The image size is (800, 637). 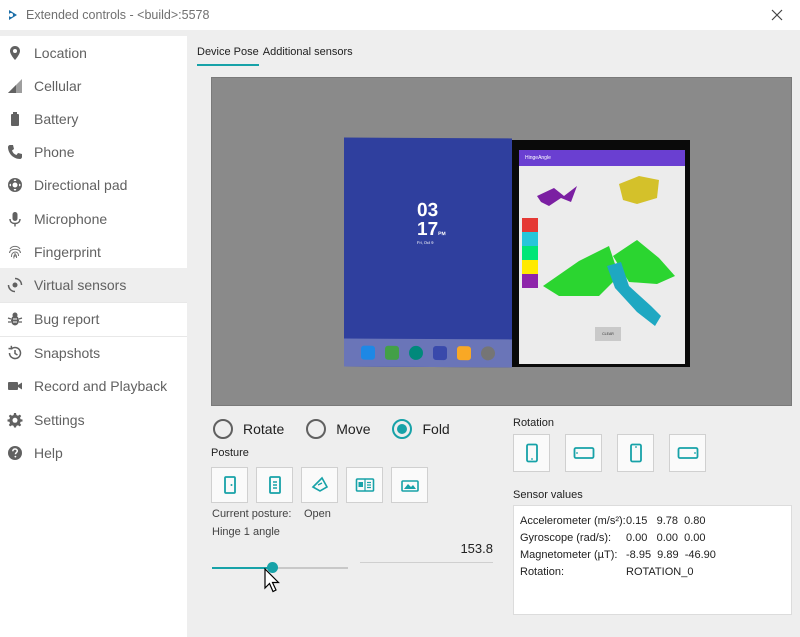 I want to click on history-icon, so click(x=15, y=353).